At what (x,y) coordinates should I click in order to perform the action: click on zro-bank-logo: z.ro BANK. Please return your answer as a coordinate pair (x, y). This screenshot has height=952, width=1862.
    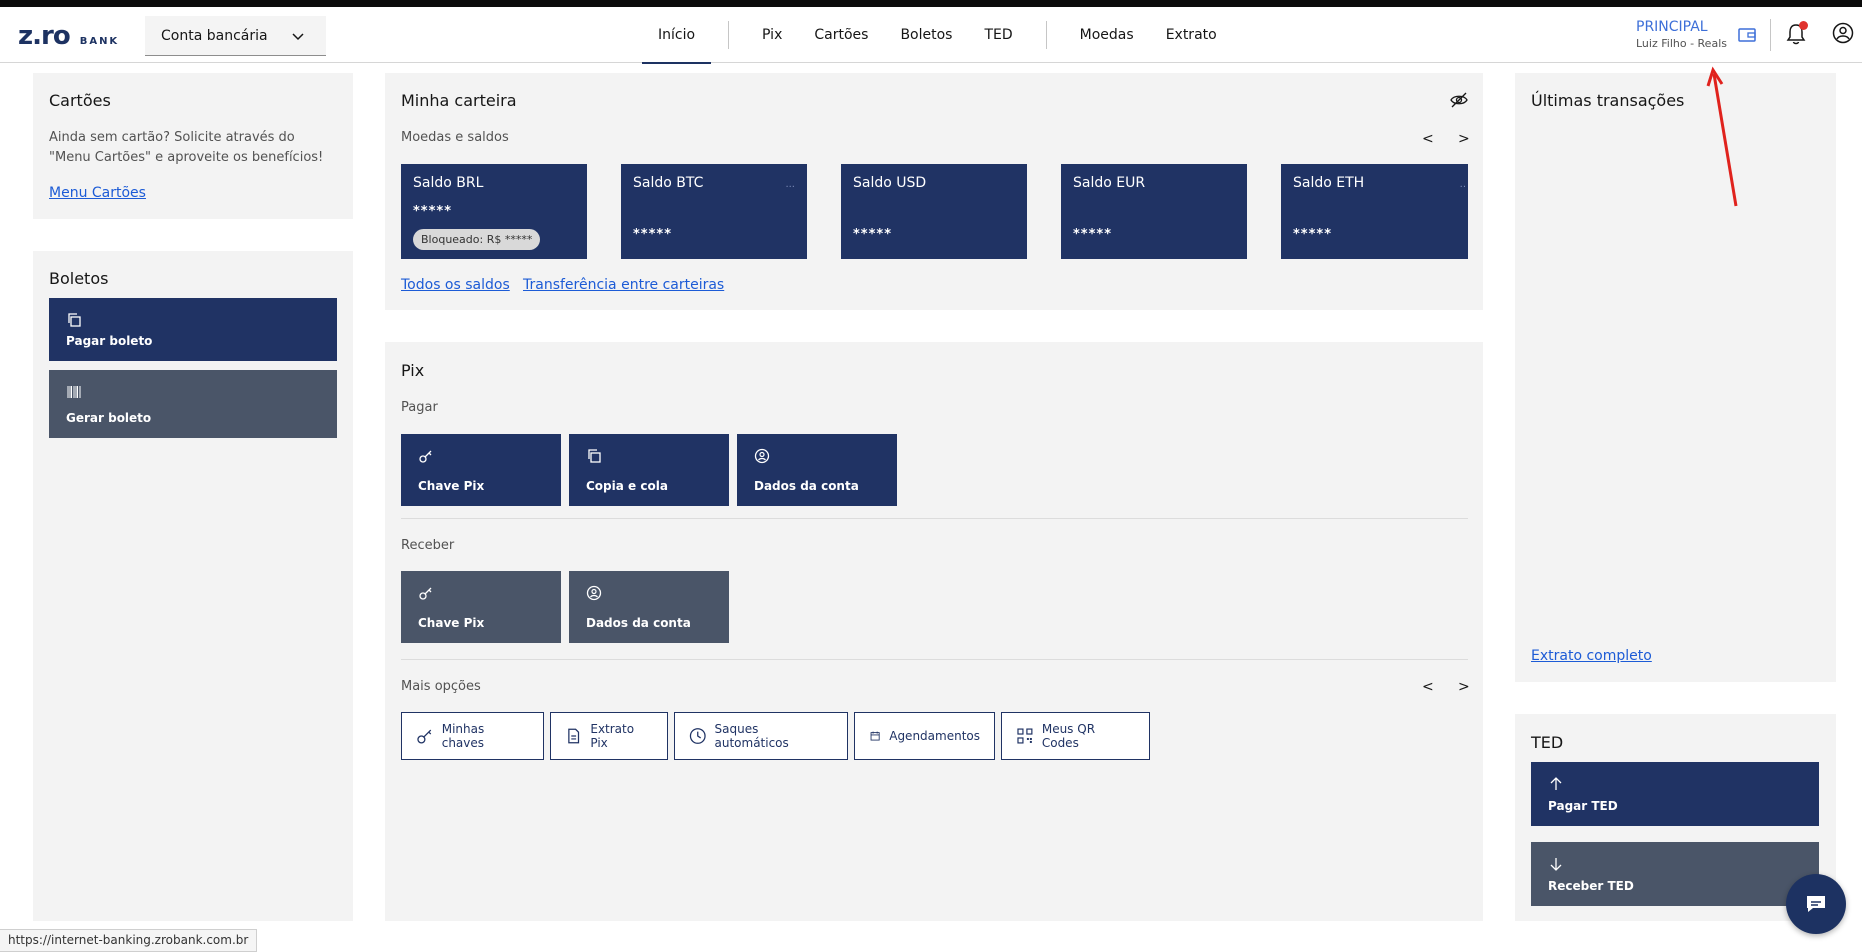
    Looking at the image, I should click on (68, 36).